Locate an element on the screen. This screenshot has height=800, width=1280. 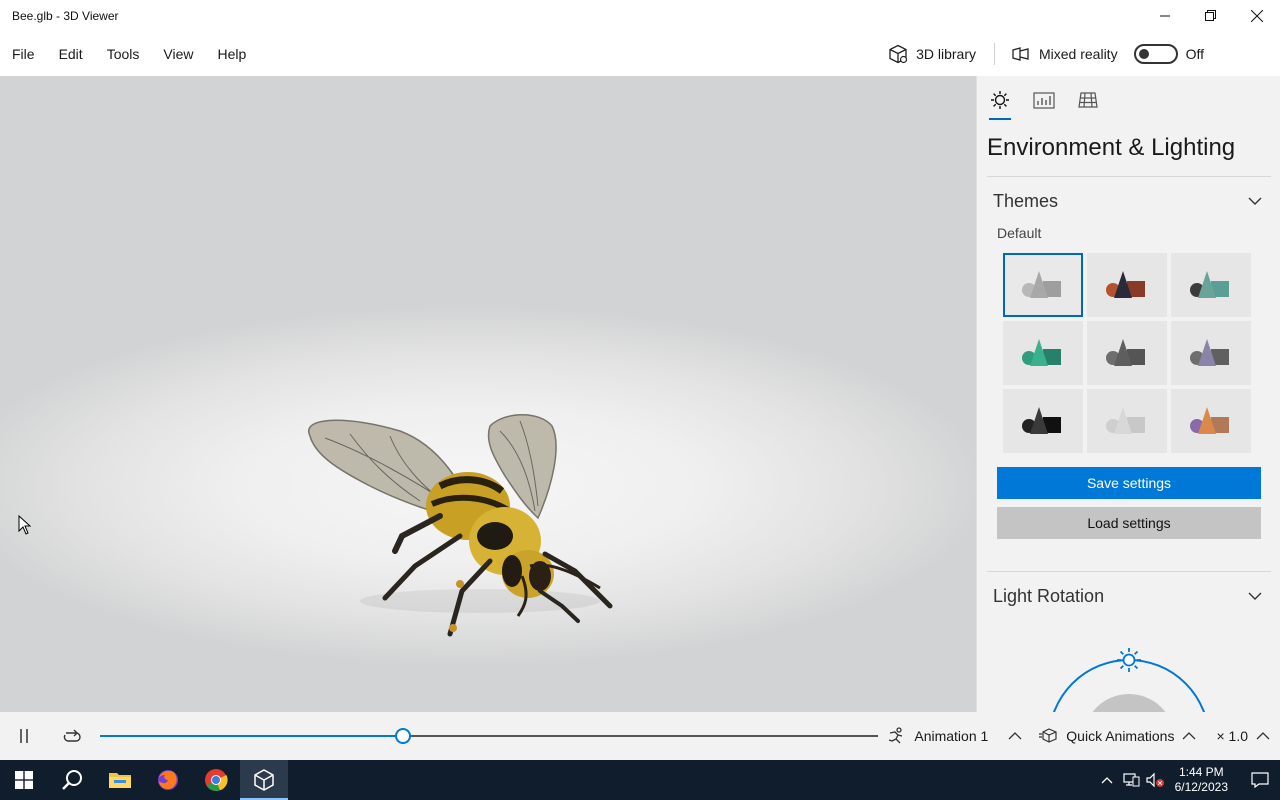
taskbar: 1:44 PM 6/12/2023 is located at coordinates (640, 780).